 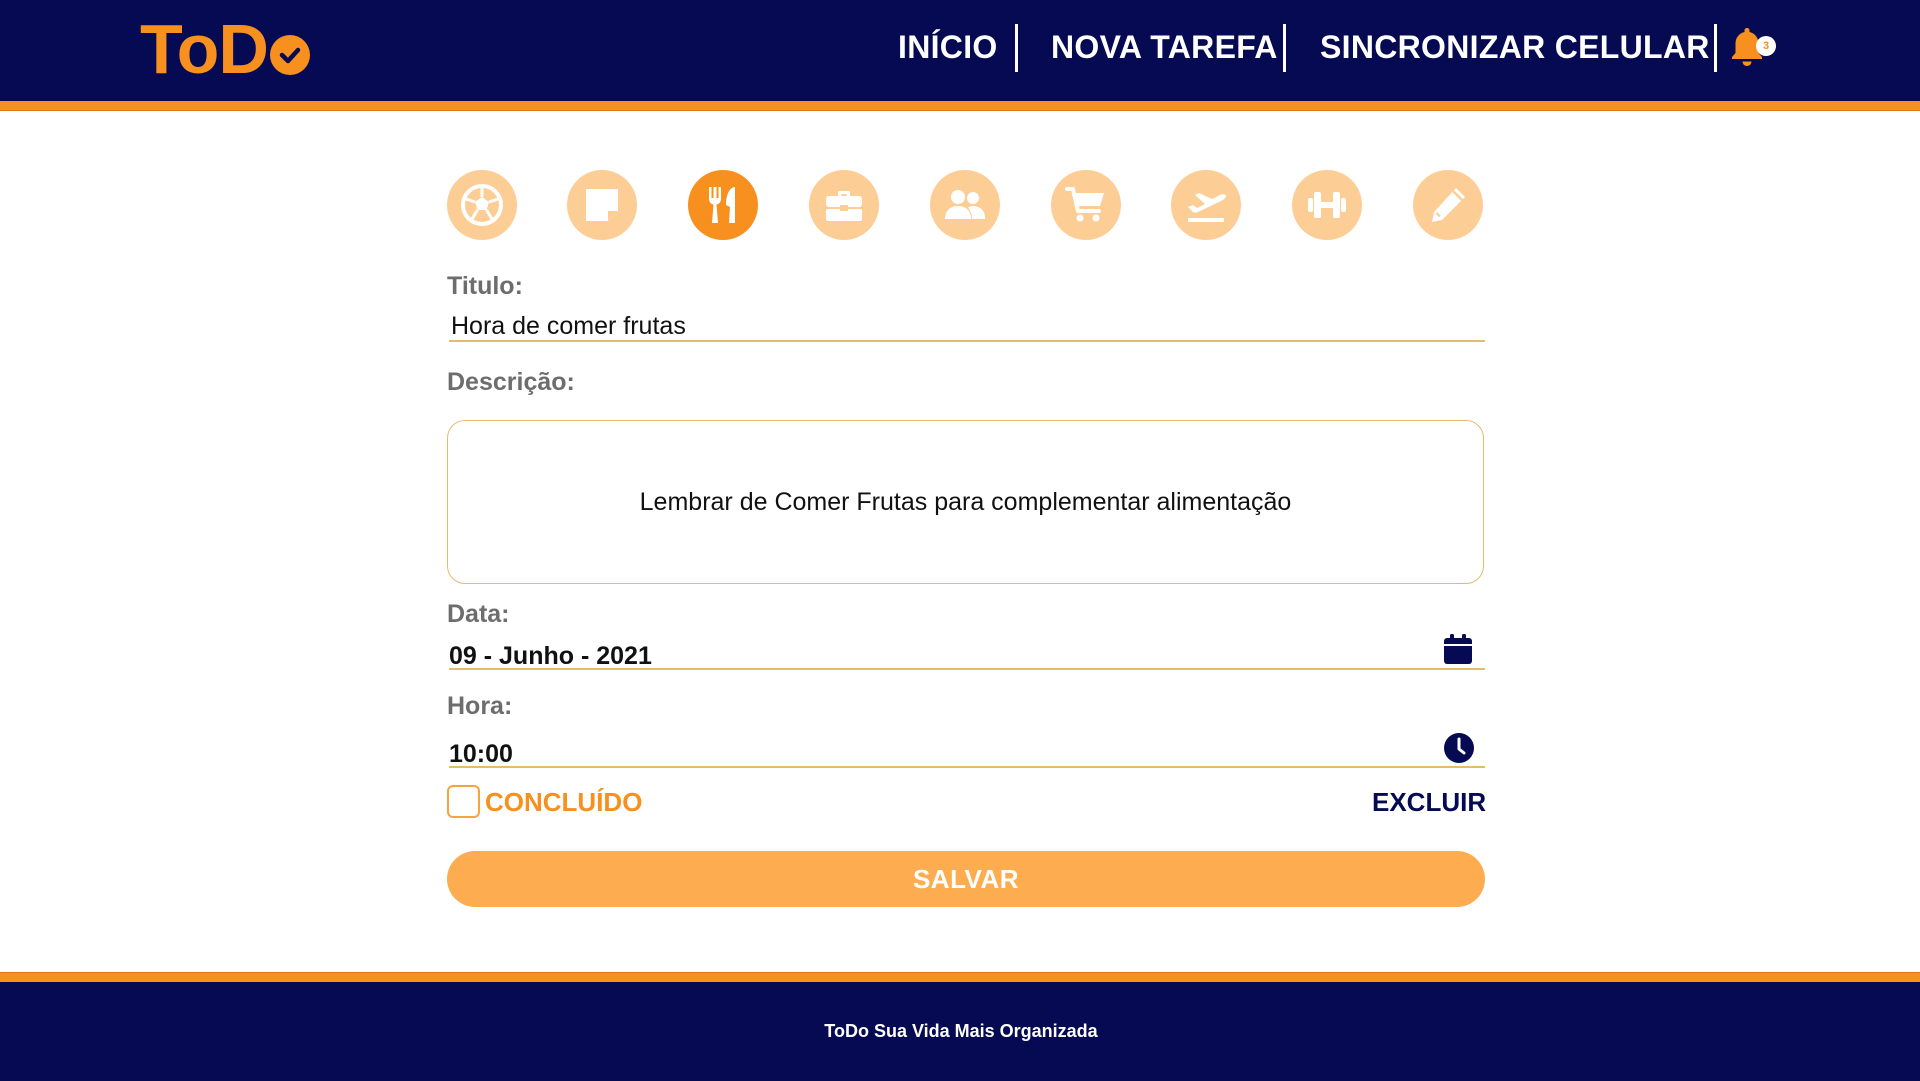 What do you see at coordinates (1766, 46) in the screenshot?
I see `notification-count-badge: 3` at bounding box center [1766, 46].